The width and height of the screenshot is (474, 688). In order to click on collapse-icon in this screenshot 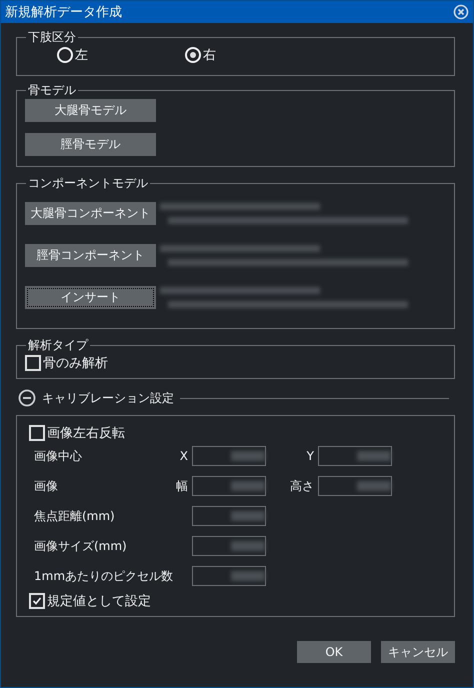, I will do `click(27, 398)`.